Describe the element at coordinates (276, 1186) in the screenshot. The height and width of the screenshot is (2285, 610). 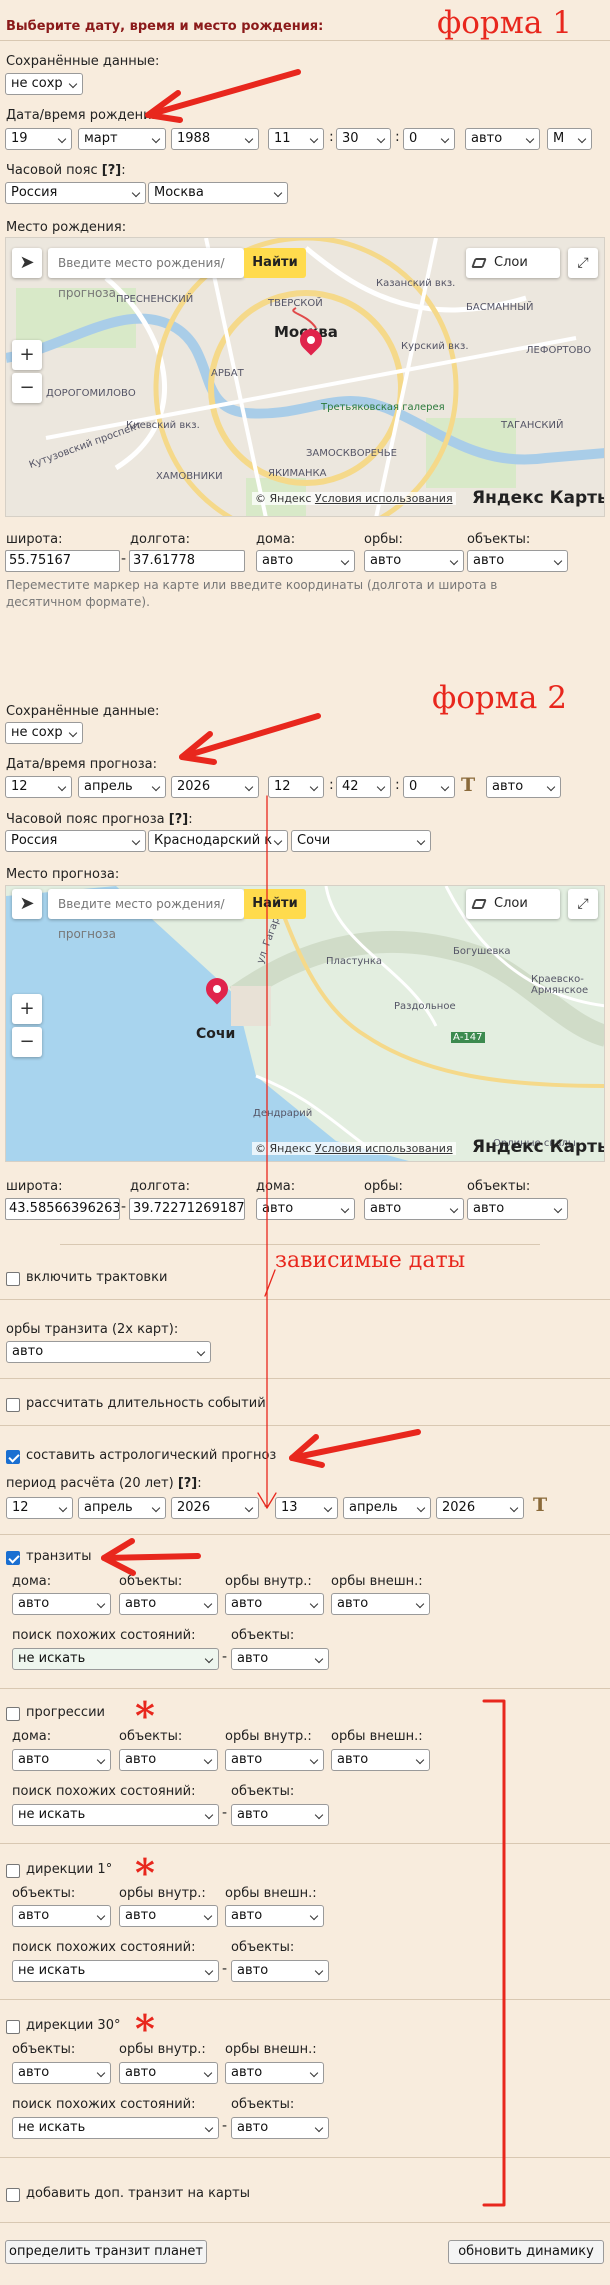
I see `forecast-houses-label: дома:` at that location.